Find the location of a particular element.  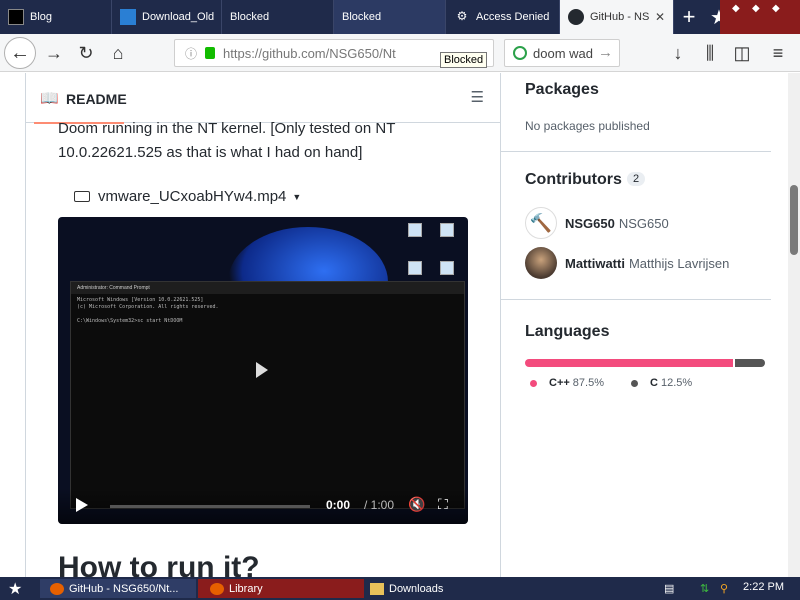

cmd-line: C:\Windows\System32>sc start NtDOOM is located at coordinates (130, 321).